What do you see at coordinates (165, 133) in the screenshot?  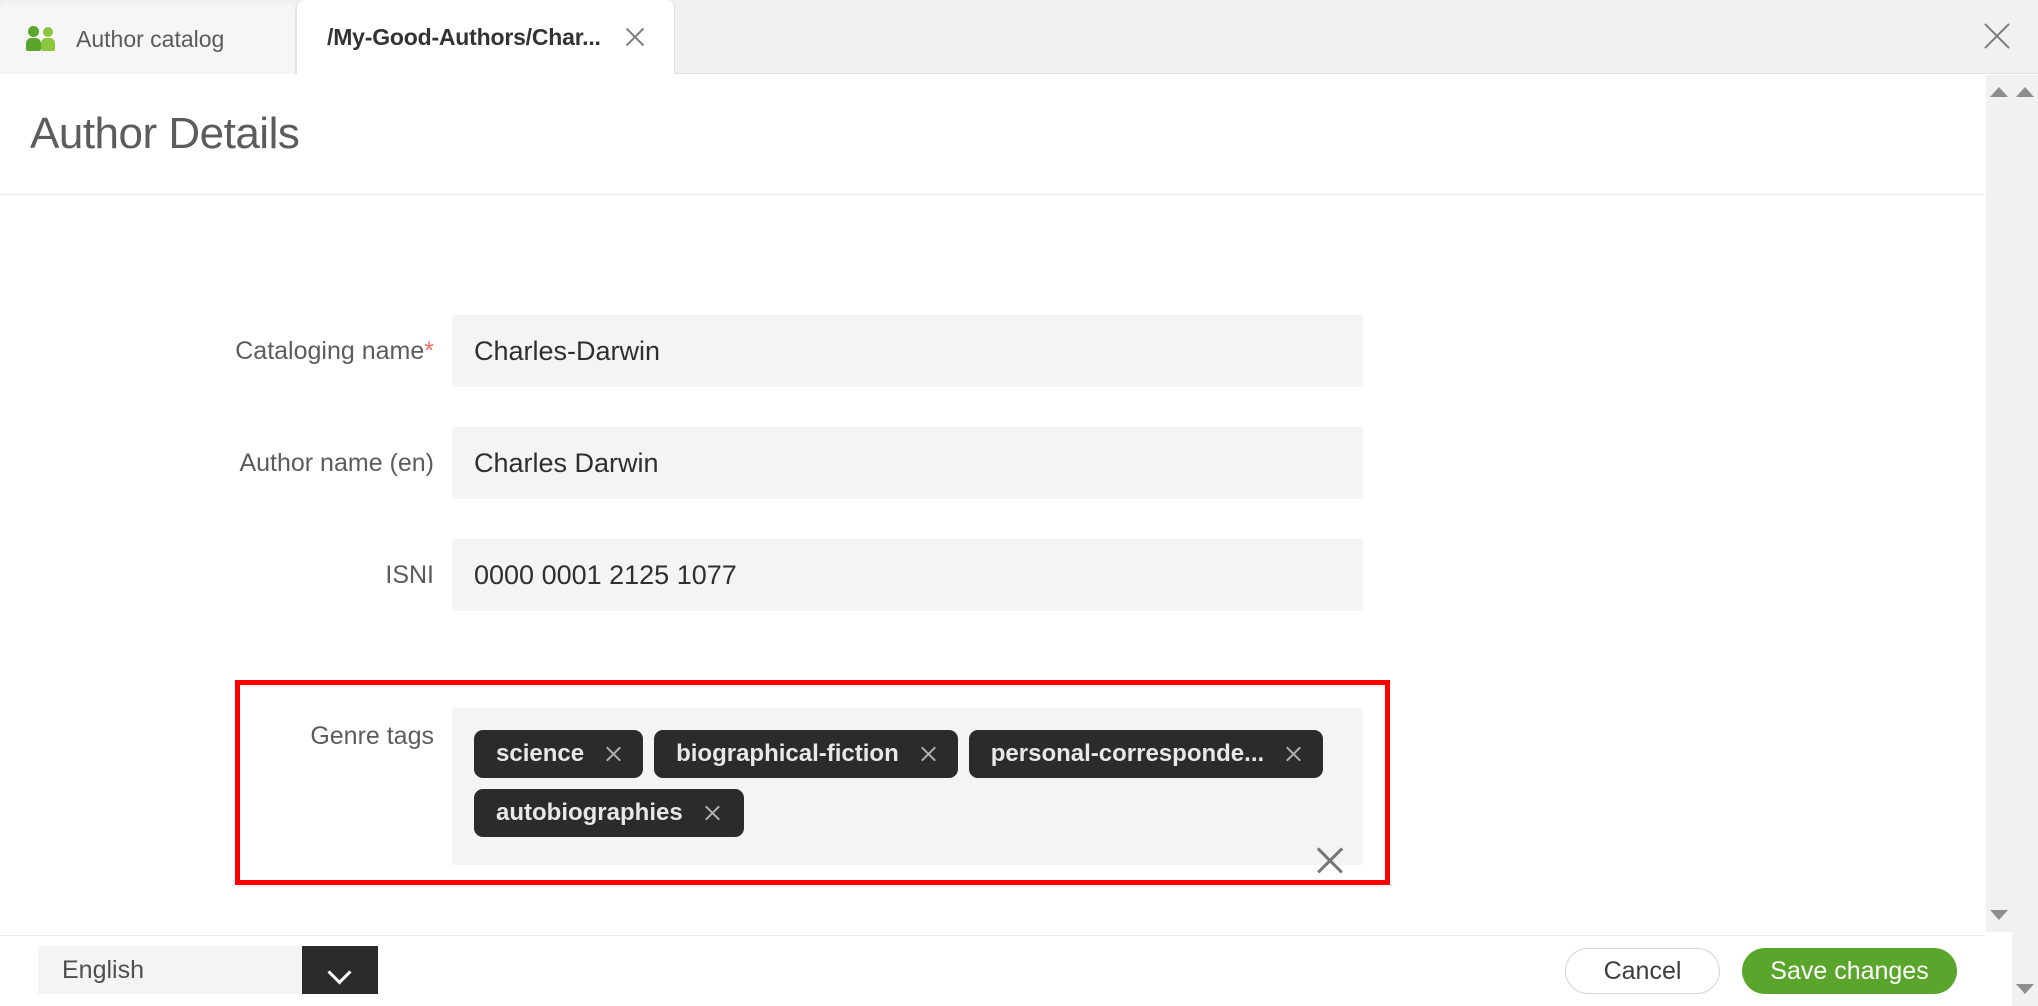 I see `page-title: Author Details` at bounding box center [165, 133].